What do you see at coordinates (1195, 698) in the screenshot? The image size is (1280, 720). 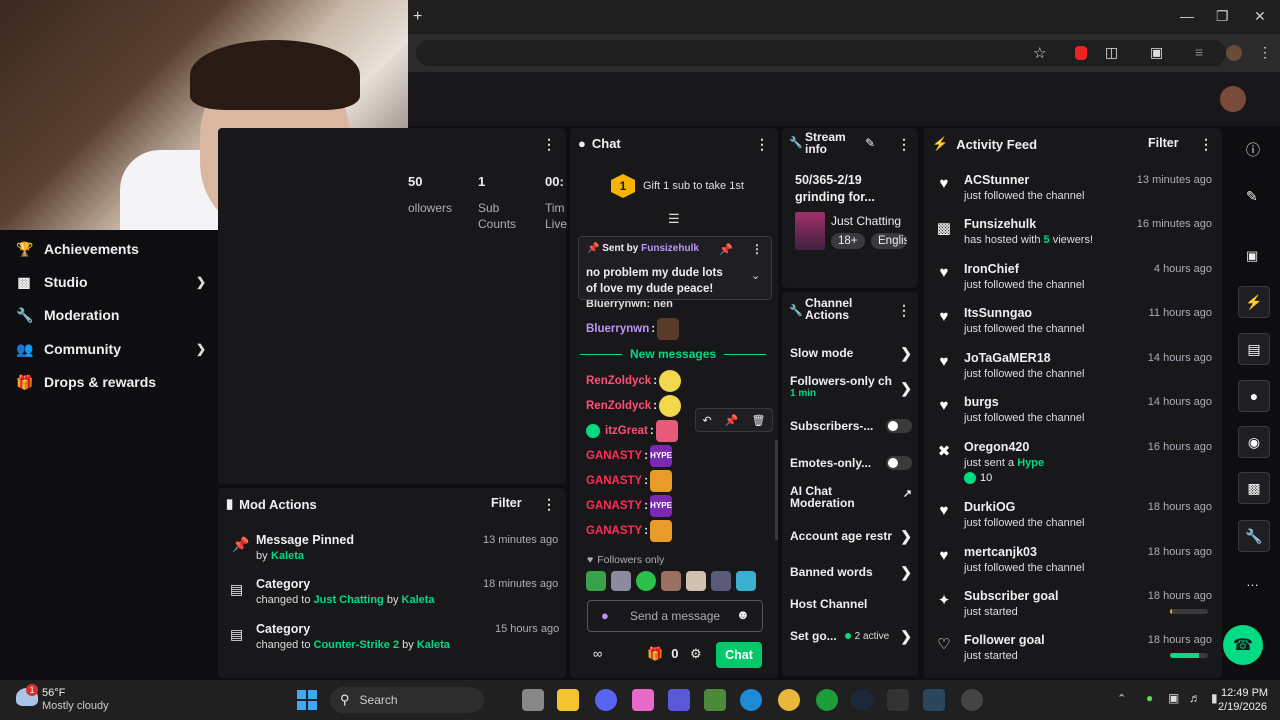 I see `volume-icon: ♬` at bounding box center [1195, 698].